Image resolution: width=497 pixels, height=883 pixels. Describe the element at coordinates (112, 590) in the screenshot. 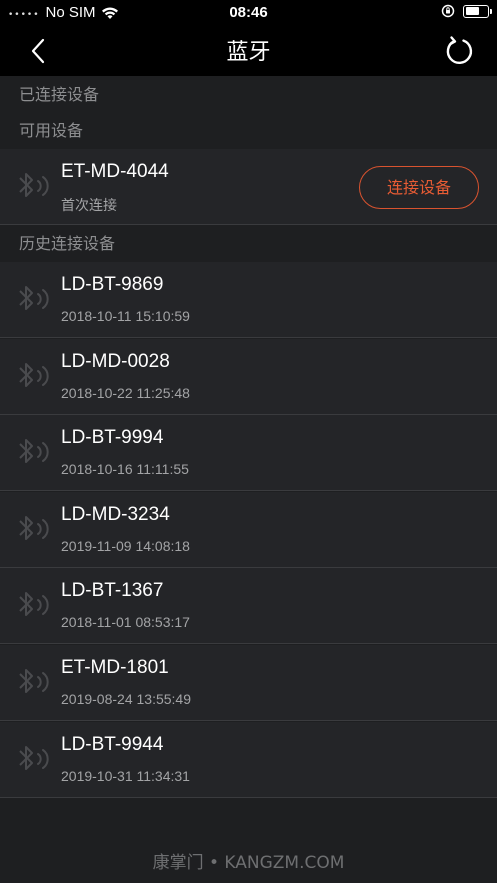

I see `device-name: LD-BT-1367` at that location.